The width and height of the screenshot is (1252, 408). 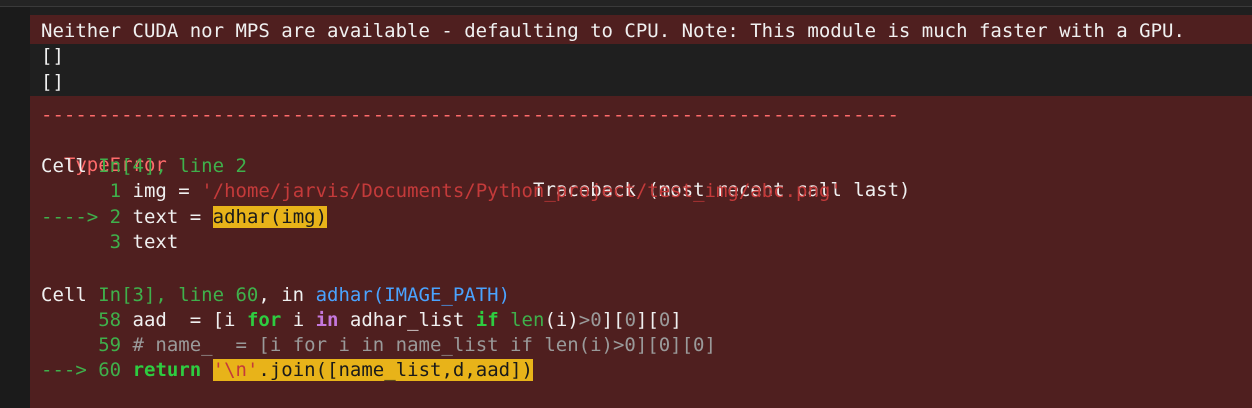 I want to click on code-text: adhar_list, so click(x=407, y=320).